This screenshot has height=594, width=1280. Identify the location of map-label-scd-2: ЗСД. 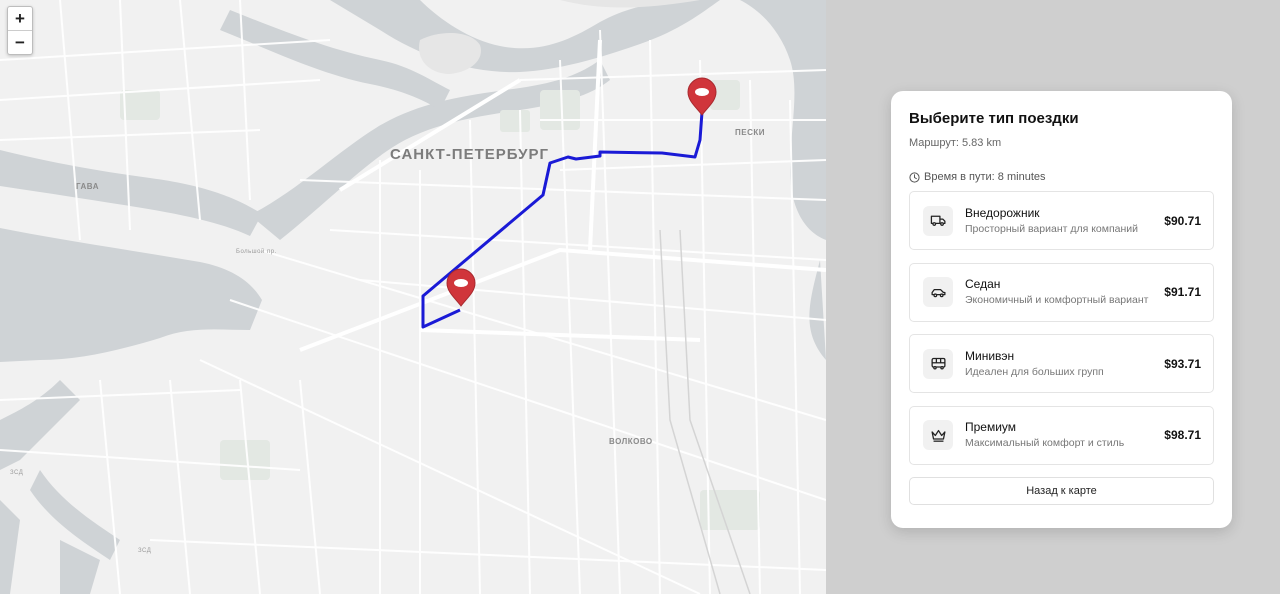
(145, 551).